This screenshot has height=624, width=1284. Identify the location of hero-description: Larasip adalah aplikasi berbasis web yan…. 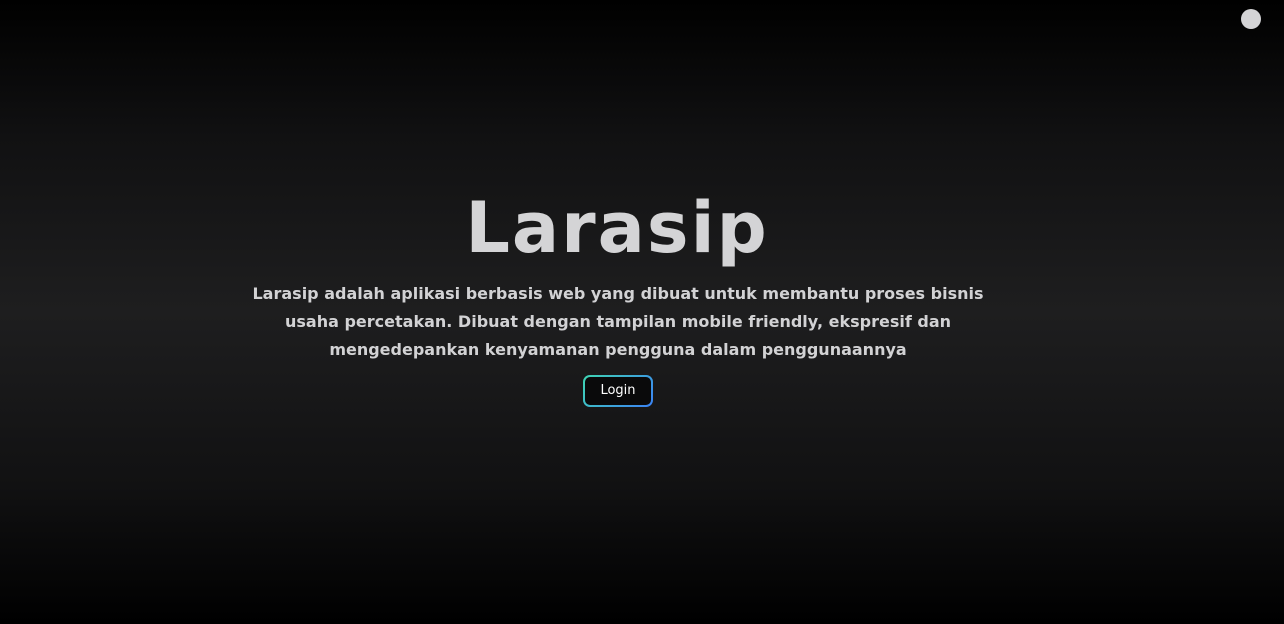
(618, 321).